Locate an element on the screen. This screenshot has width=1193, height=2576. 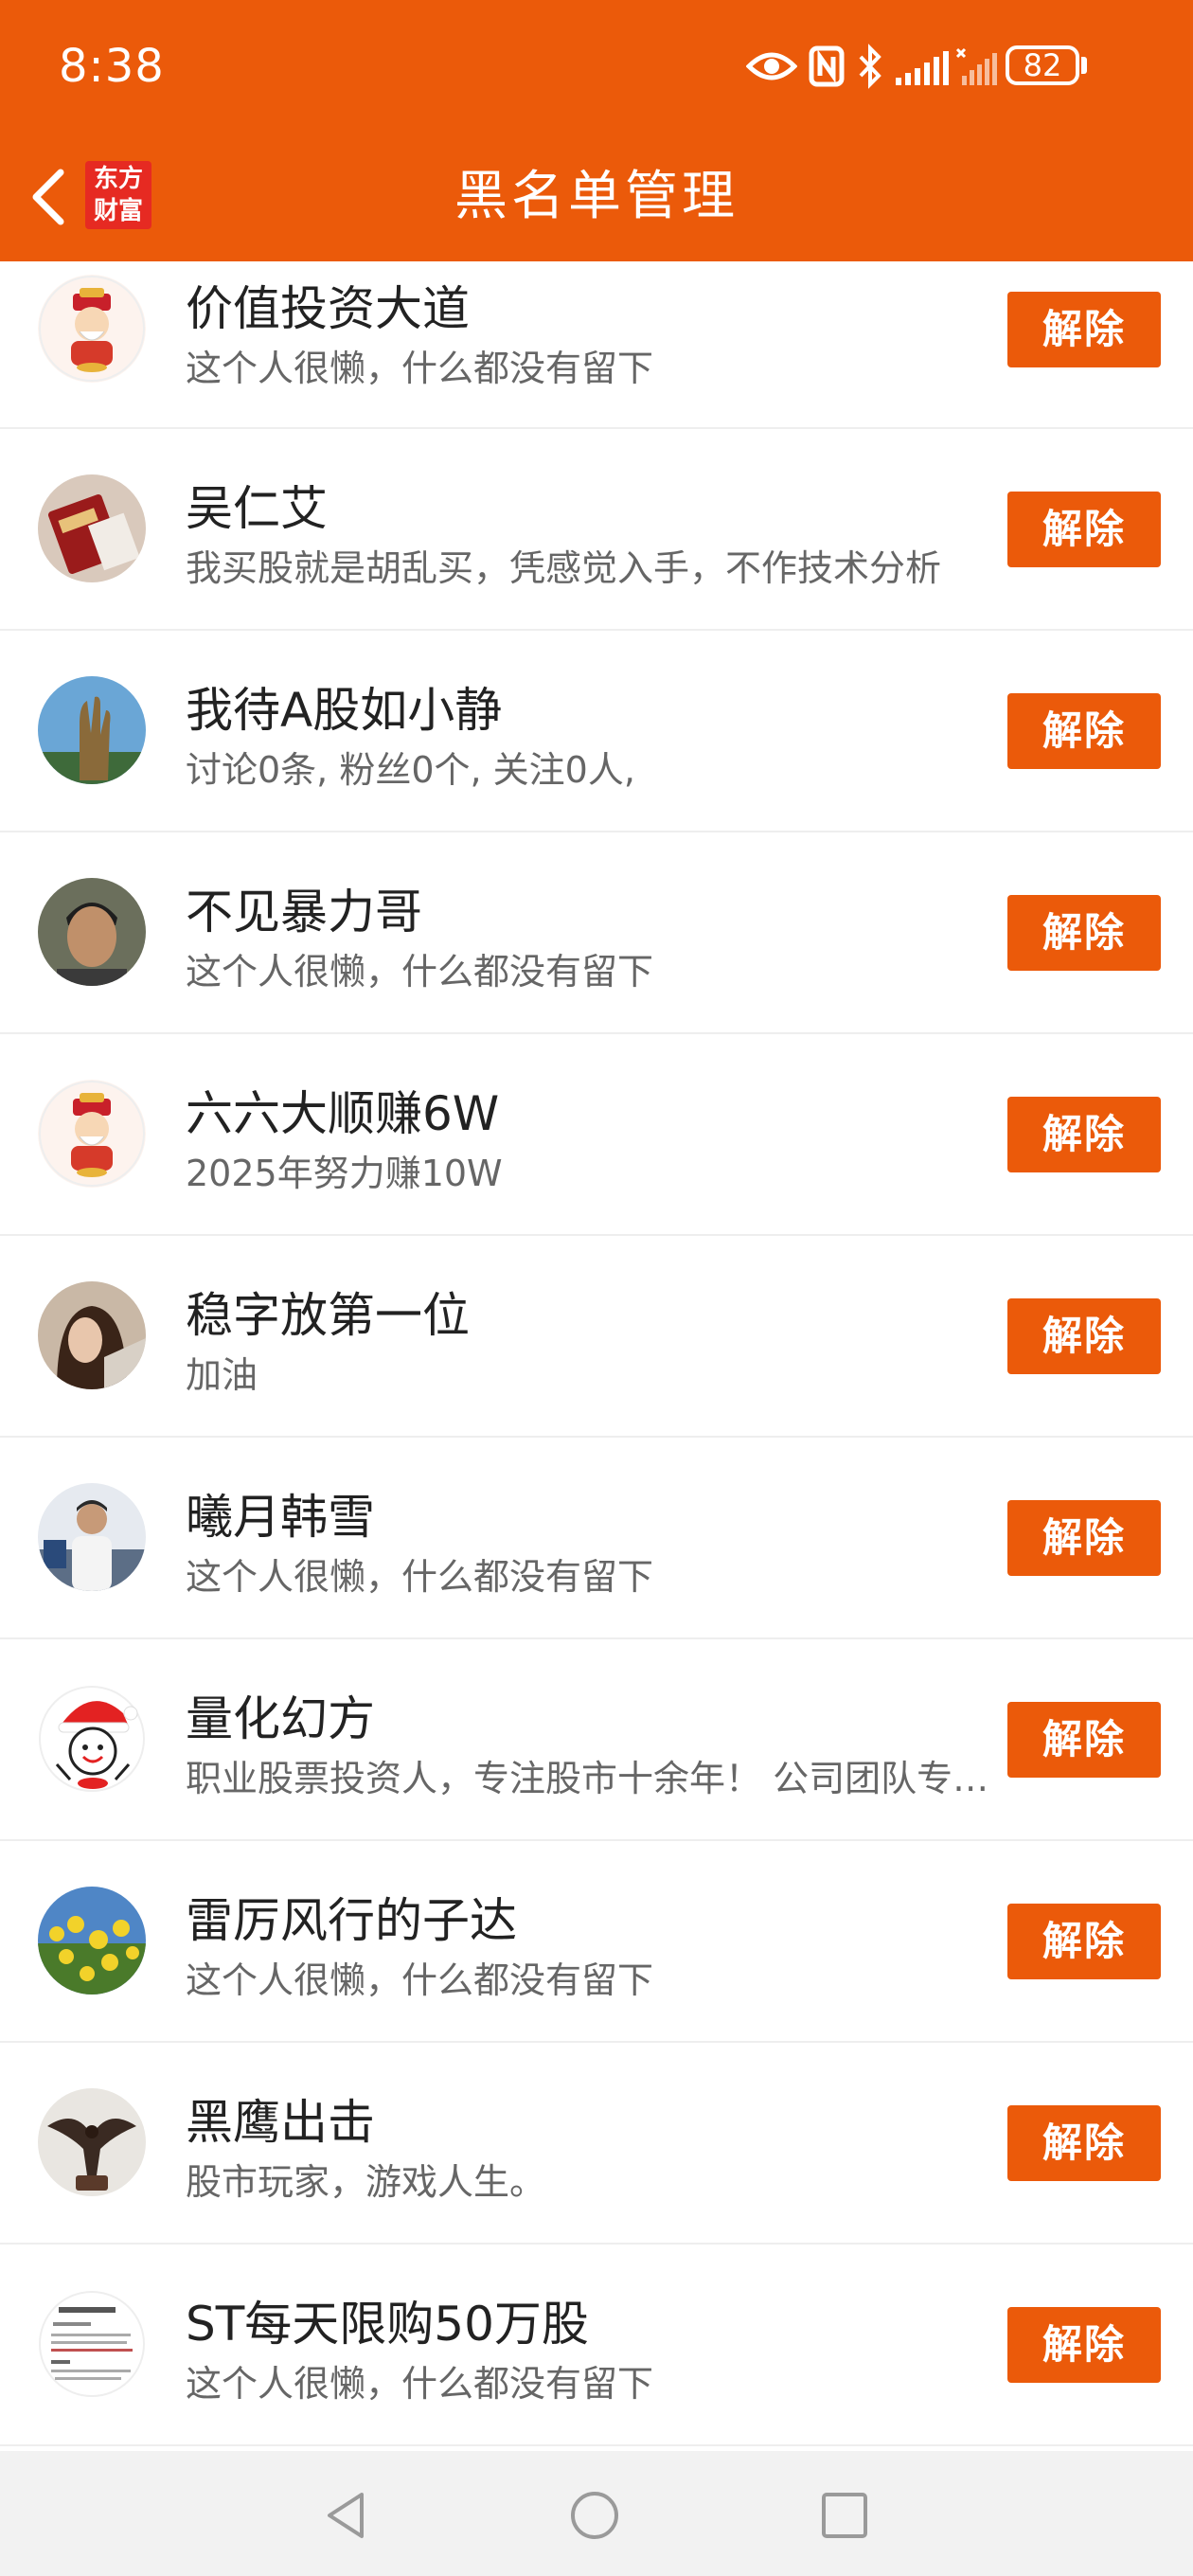
buddha-hand-avatar is located at coordinates (92, 730).